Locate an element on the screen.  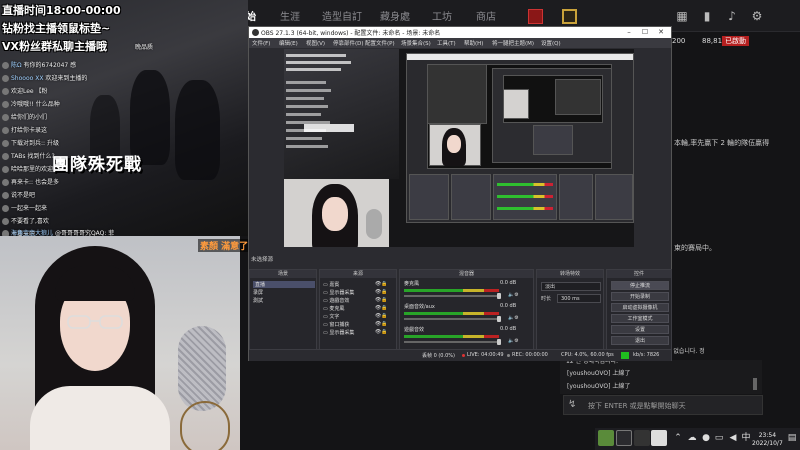
notification-icon: ♪ is located at coordinates (732, 16).